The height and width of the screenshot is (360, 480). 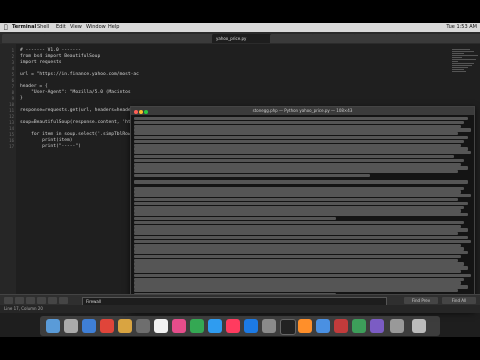 I want to click on code-line: # ------- V1.0 -------, so click(x=50, y=50).